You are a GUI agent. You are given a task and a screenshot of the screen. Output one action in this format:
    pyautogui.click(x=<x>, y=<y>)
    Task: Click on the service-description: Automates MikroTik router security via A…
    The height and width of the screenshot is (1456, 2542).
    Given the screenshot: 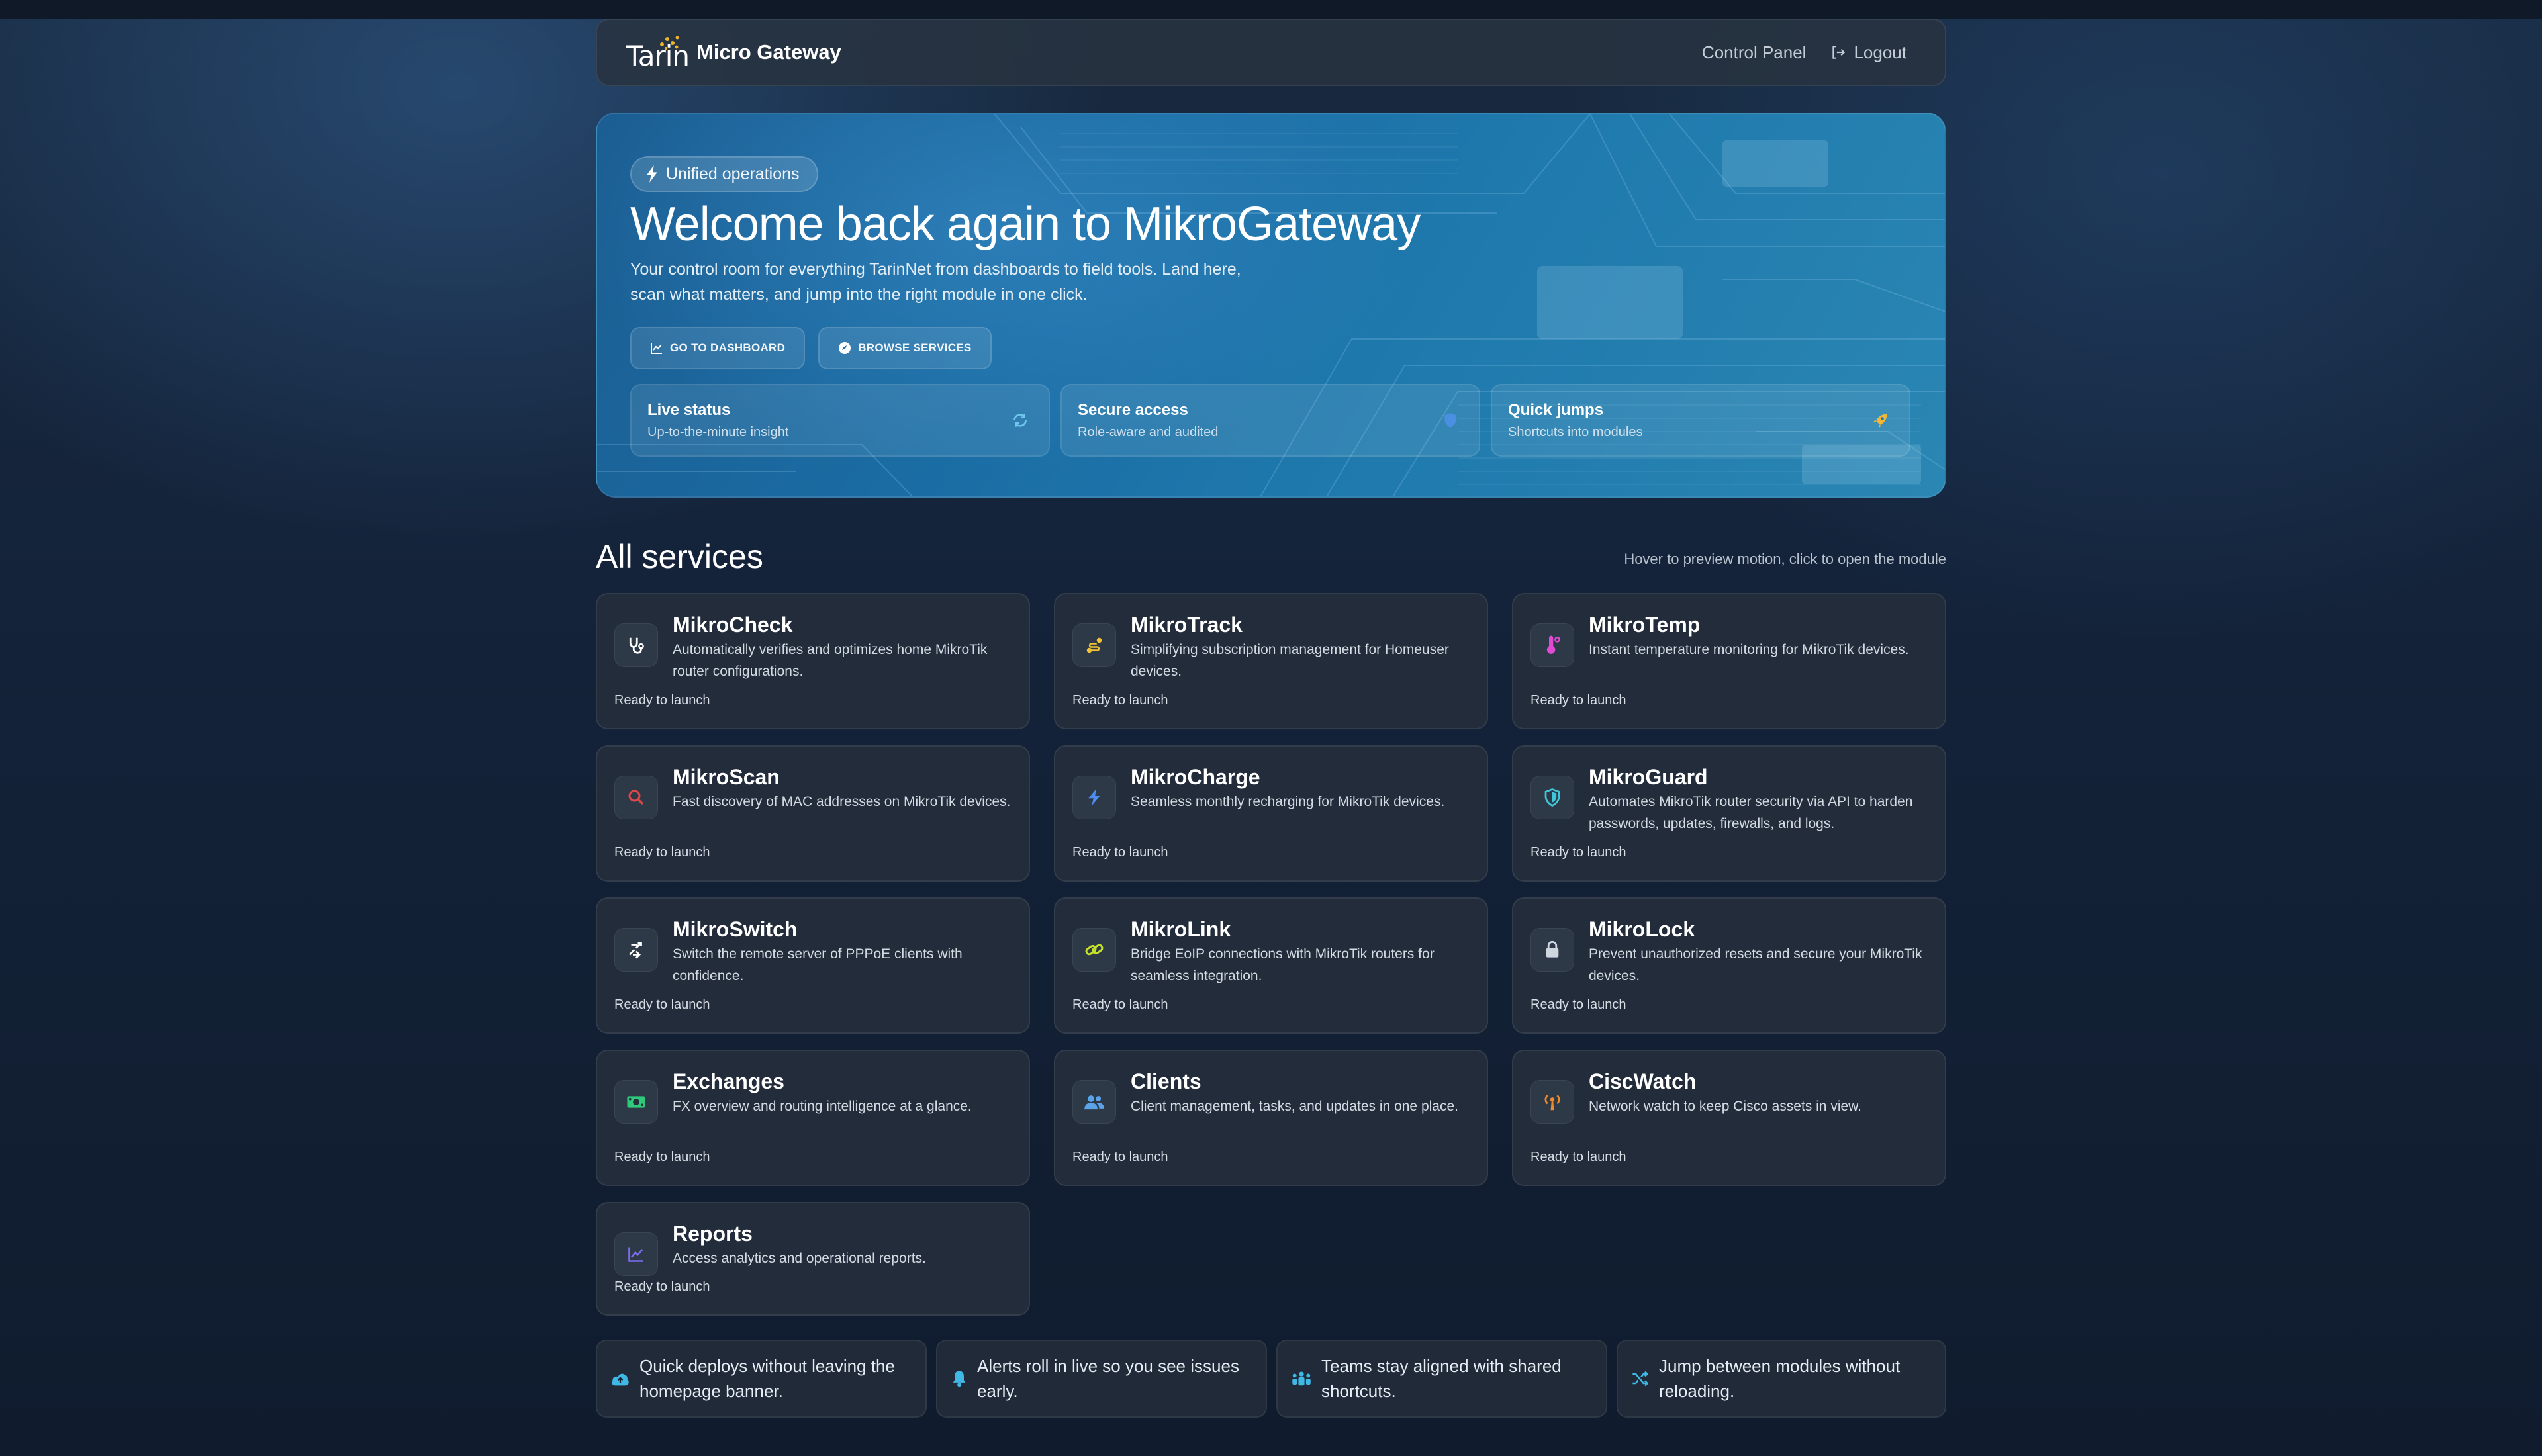 What is the action you would take?
    pyautogui.click(x=1751, y=812)
    